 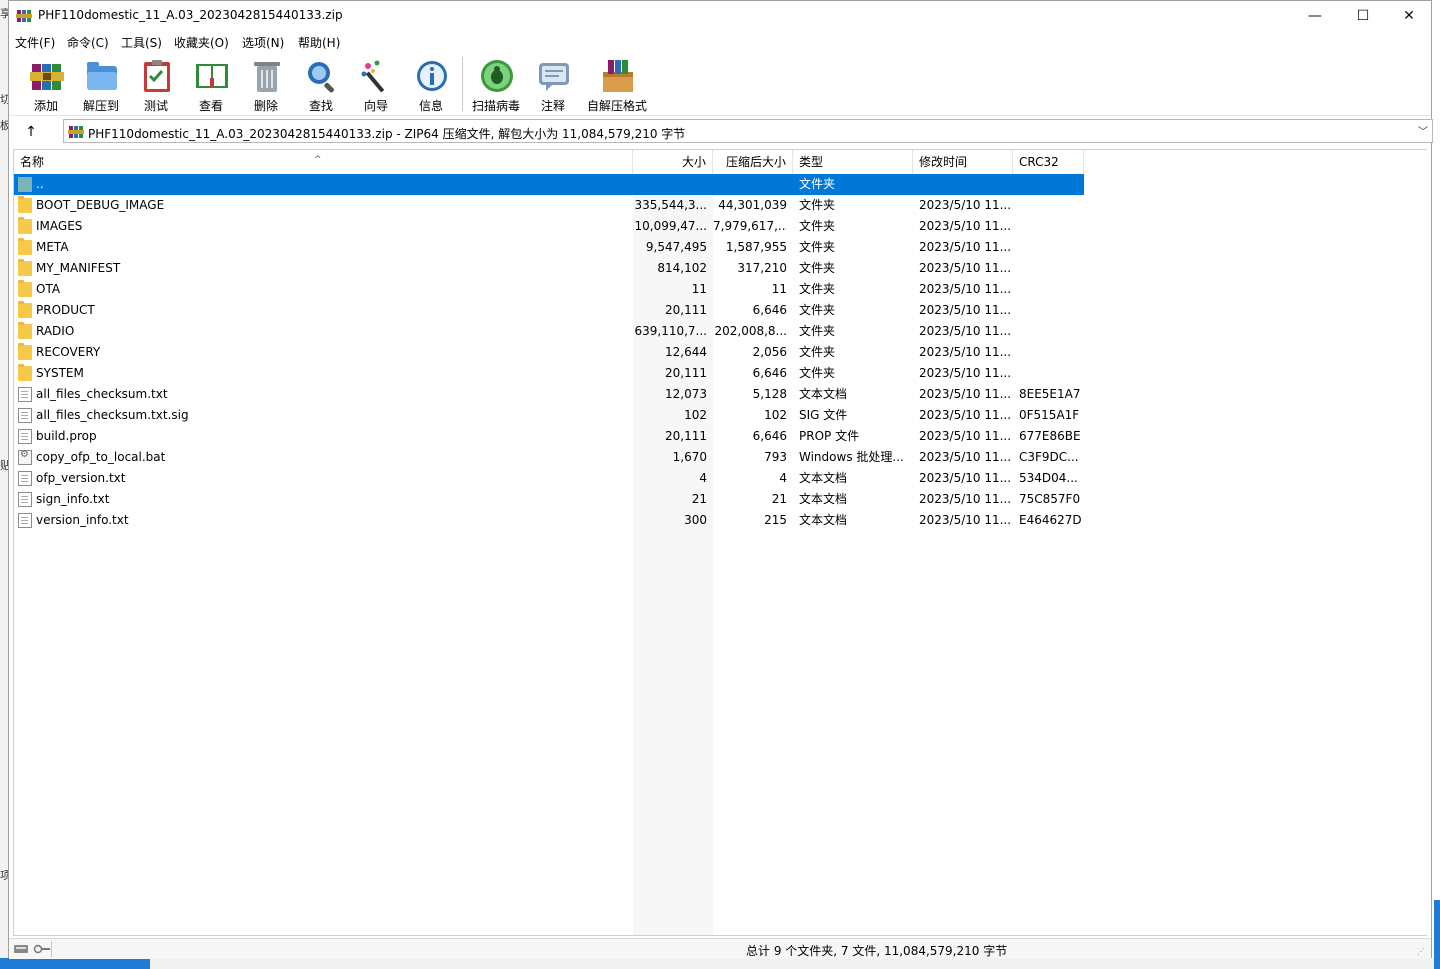 I want to click on view-icon, so click(x=212, y=76).